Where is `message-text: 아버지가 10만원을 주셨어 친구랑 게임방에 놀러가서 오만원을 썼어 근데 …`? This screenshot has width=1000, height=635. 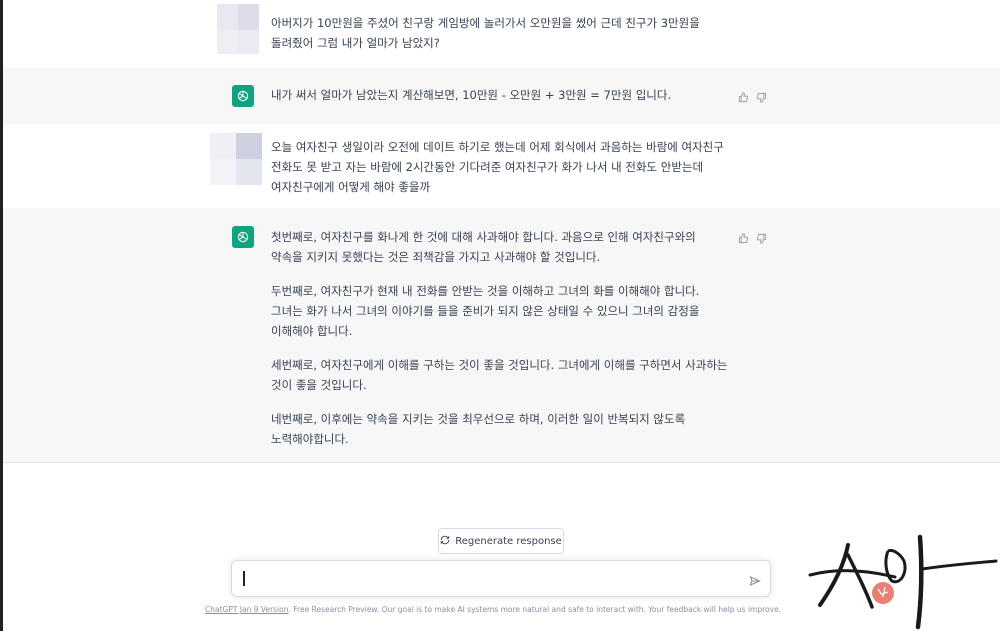
message-text: 아버지가 10만원을 주셨어 친구랑 게임방에 놀러가서 오만원을 썼어 근데 … is located at coordinates (485, 33).